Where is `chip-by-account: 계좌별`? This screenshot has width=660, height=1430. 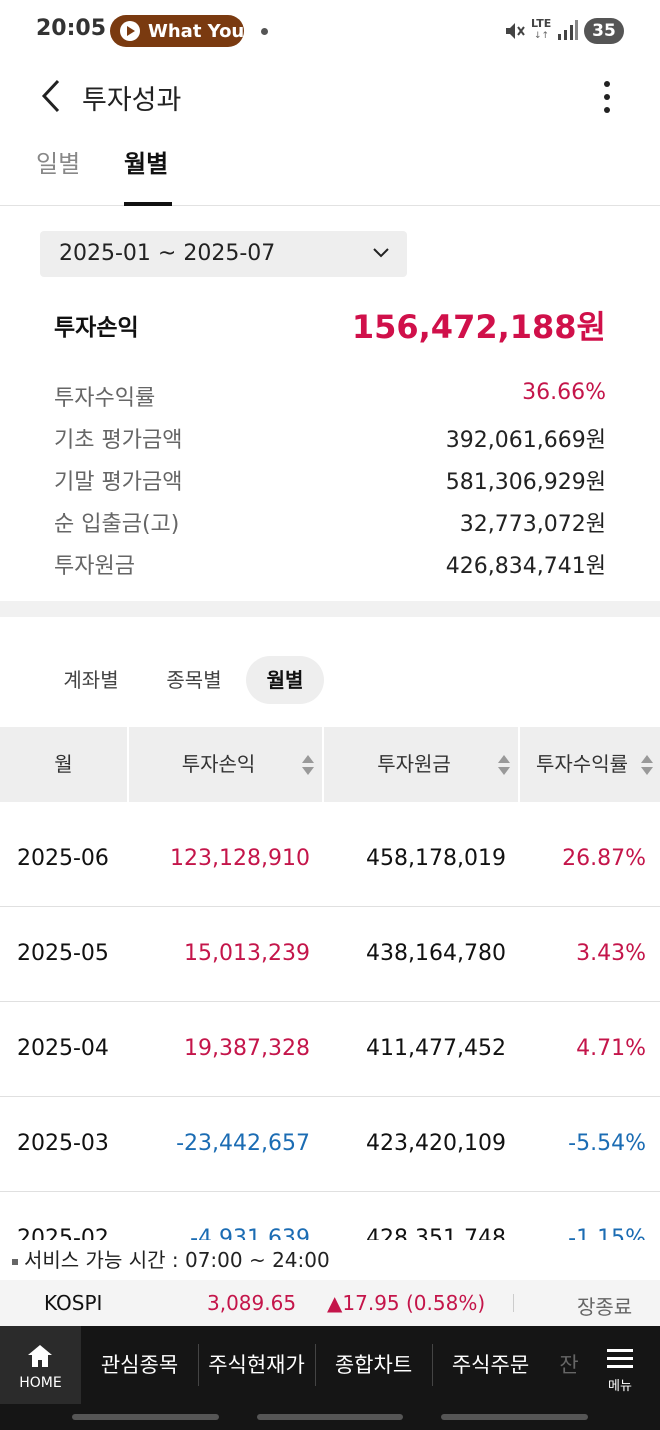
chip-by-account: 계좌별 is located at coordinates (91, 680).